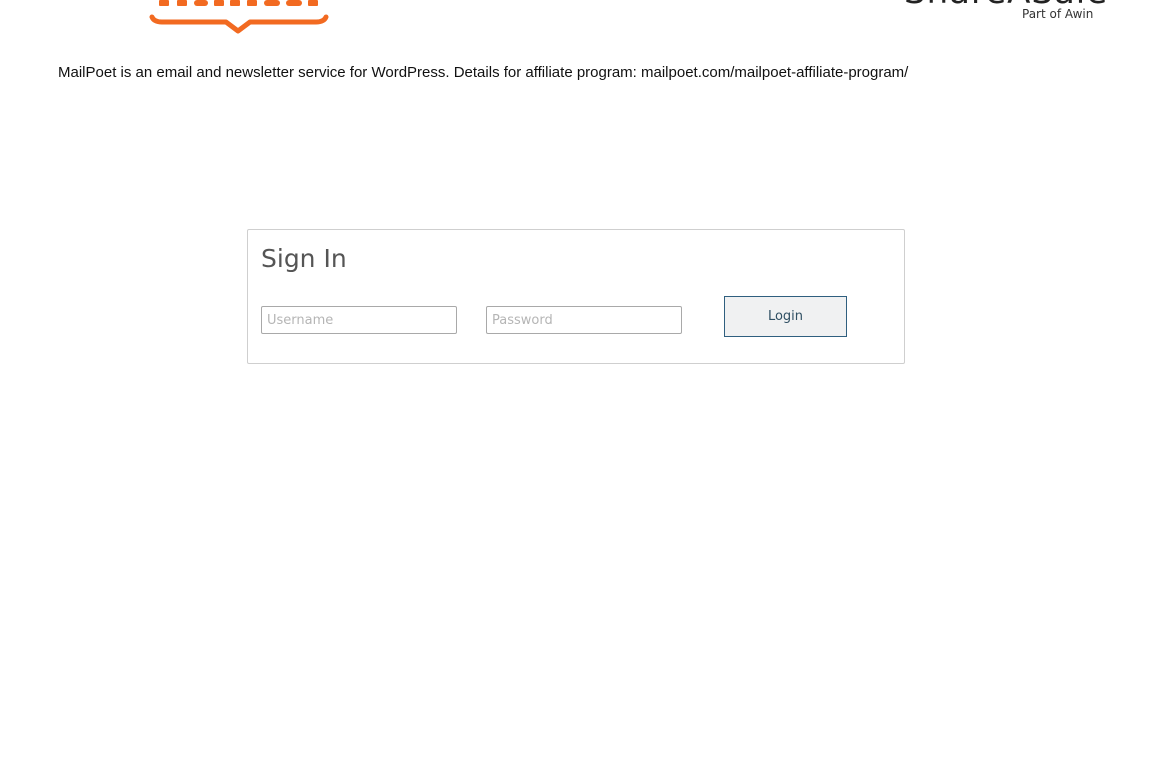 This screenshot has width=1152, height=768. Describe the element at coordinates (785, 316) in the screenshot. I see `login-button: Login` at that location.